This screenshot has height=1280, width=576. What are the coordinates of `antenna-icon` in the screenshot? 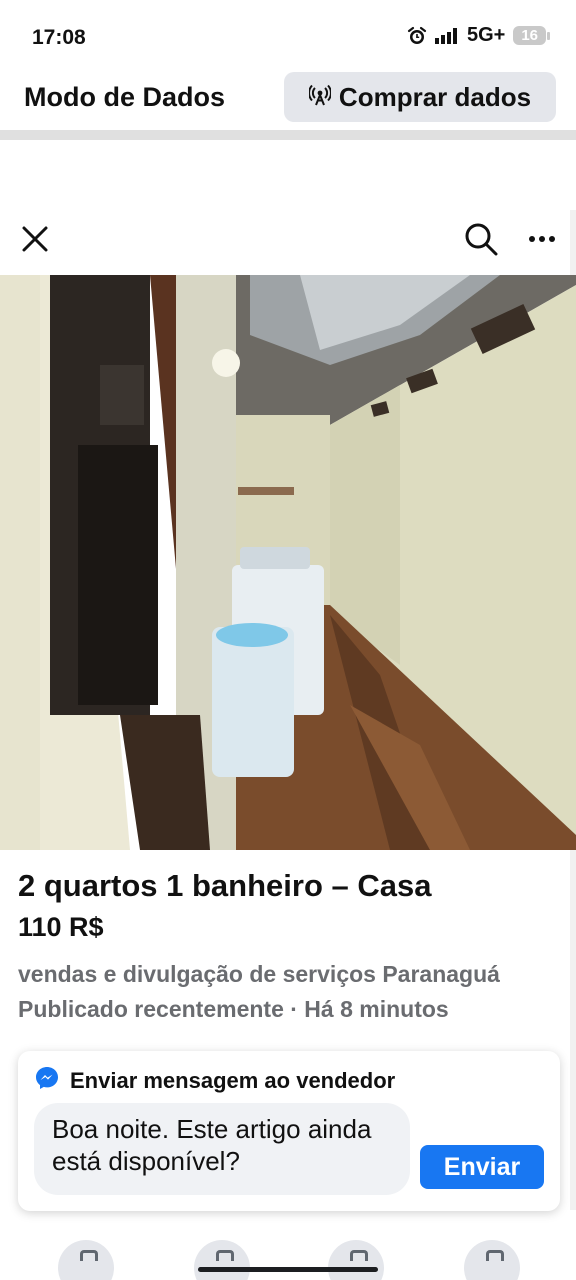 It's located at (319, 97).